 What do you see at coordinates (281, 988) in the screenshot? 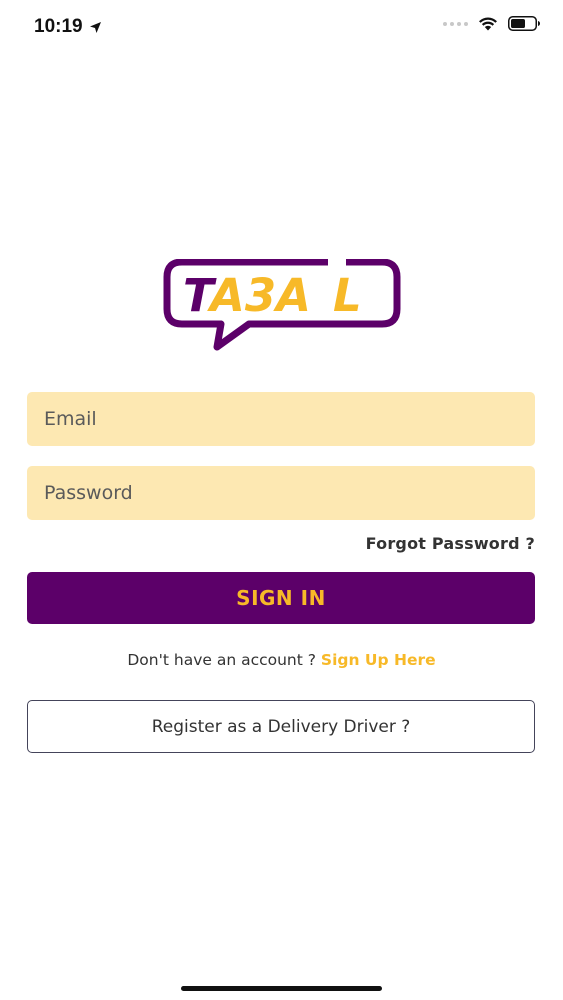
I see `home-indicator` at bounding box center [281, 988].